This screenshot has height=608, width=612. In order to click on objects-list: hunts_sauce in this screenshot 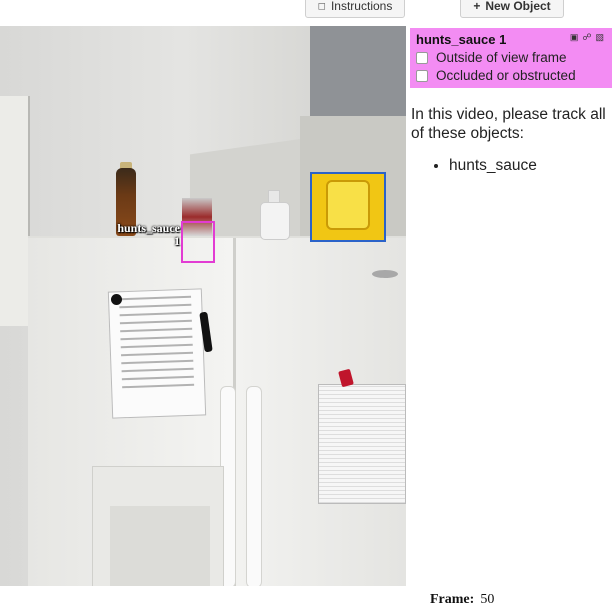, I will do `click(485, 166)`.